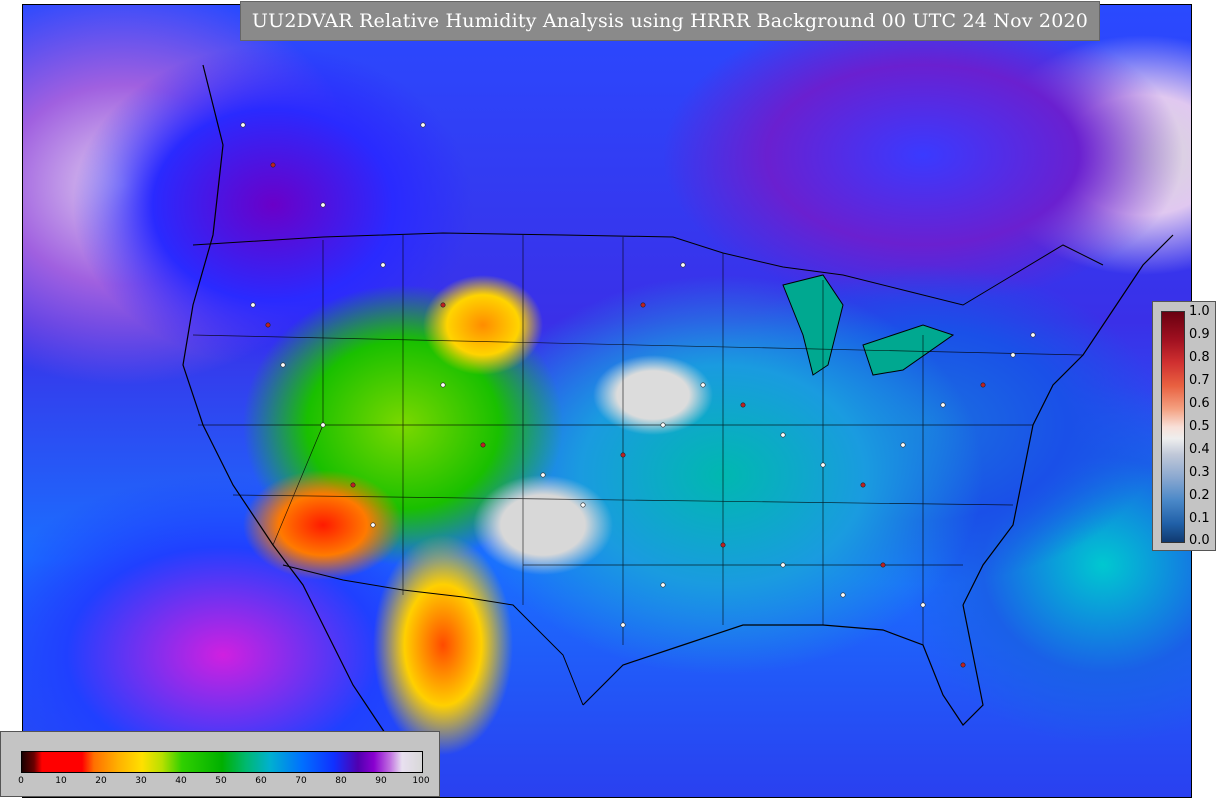 Image resolution: width=1216 pixels, height=800 pixels. What do you see at coordinates (1199, 518) in the screenshot?
I see `obs-tick: 0.1` at bounding box center [1199, 518].